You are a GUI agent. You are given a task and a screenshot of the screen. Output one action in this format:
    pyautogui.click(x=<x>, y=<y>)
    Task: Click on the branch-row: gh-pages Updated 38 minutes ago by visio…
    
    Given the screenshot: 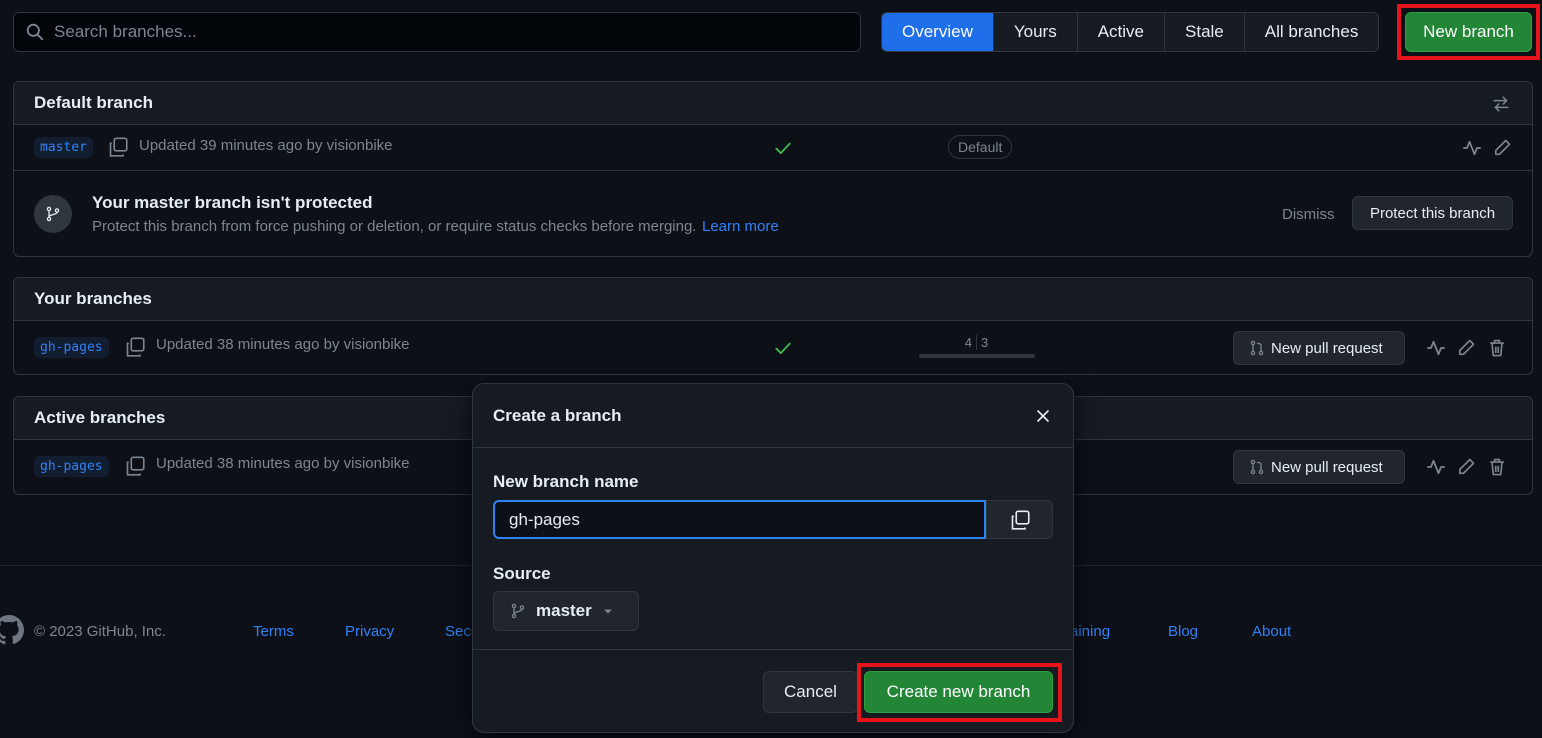 What is the action you would take?
    pyautogui.click(x=773, y=347)
    